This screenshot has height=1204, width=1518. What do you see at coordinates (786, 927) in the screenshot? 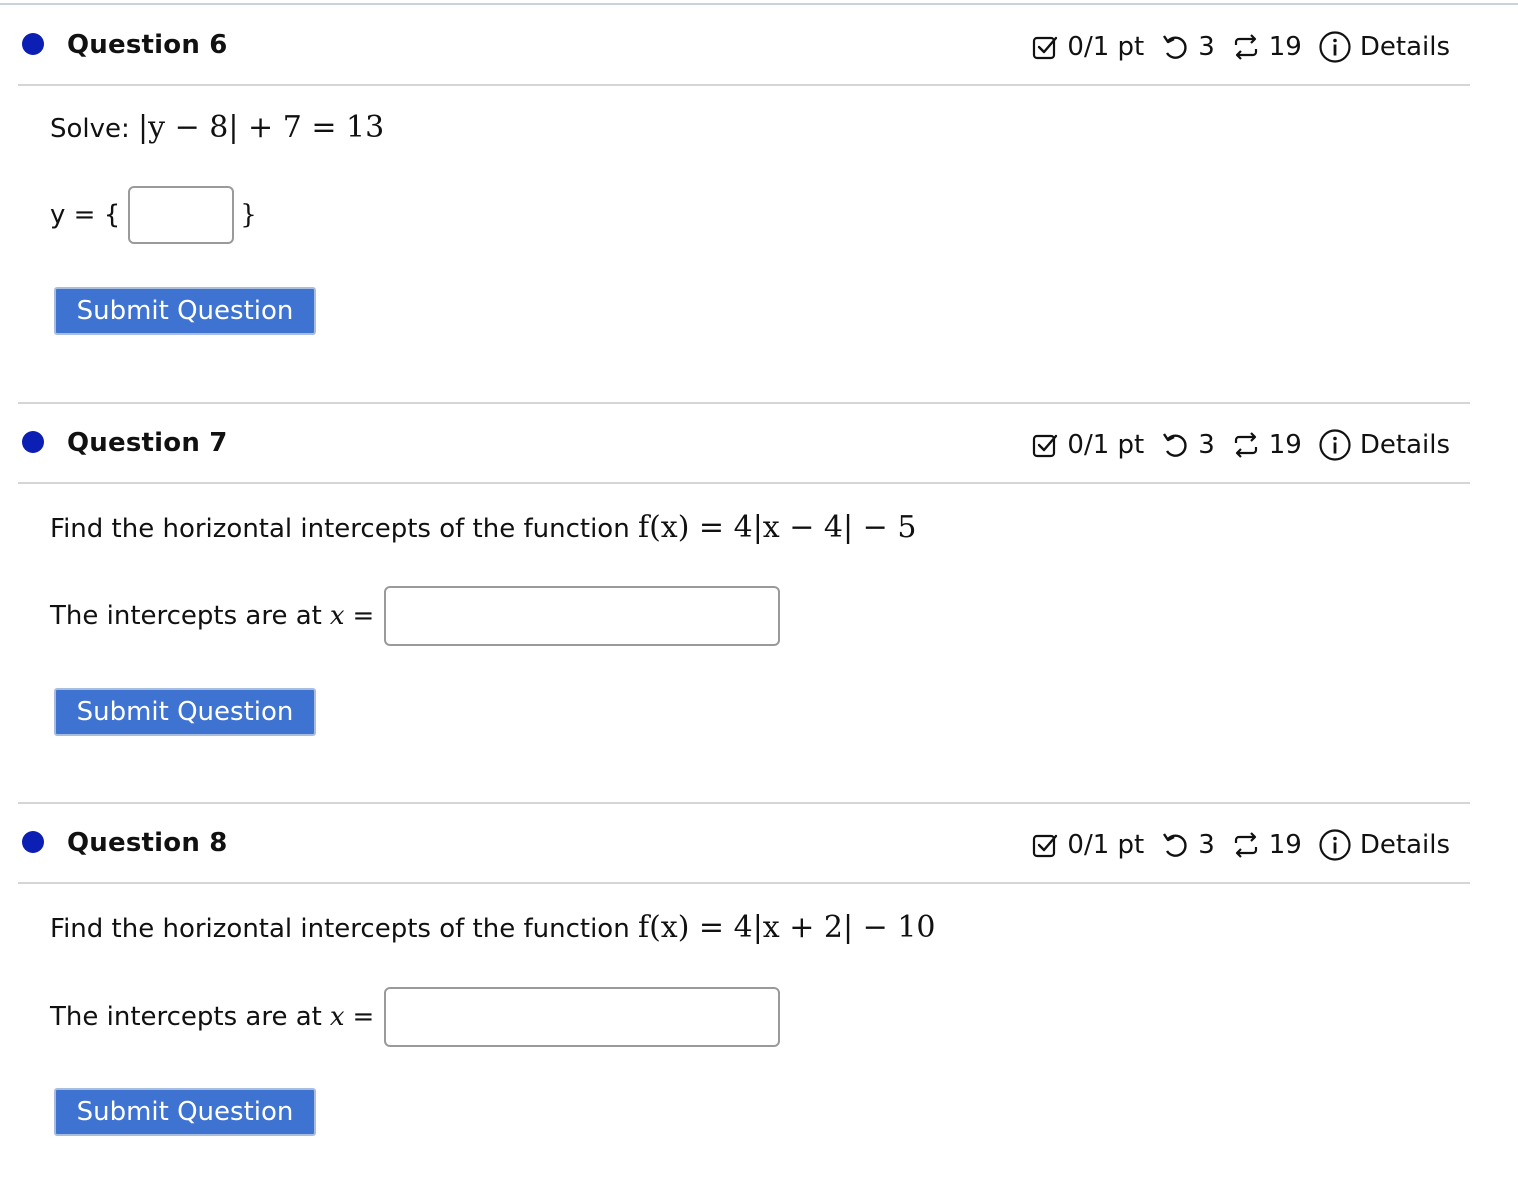
I see `prompt-math: f(x) = 4|x + 2| − 10` at bounding box center [786, 927].